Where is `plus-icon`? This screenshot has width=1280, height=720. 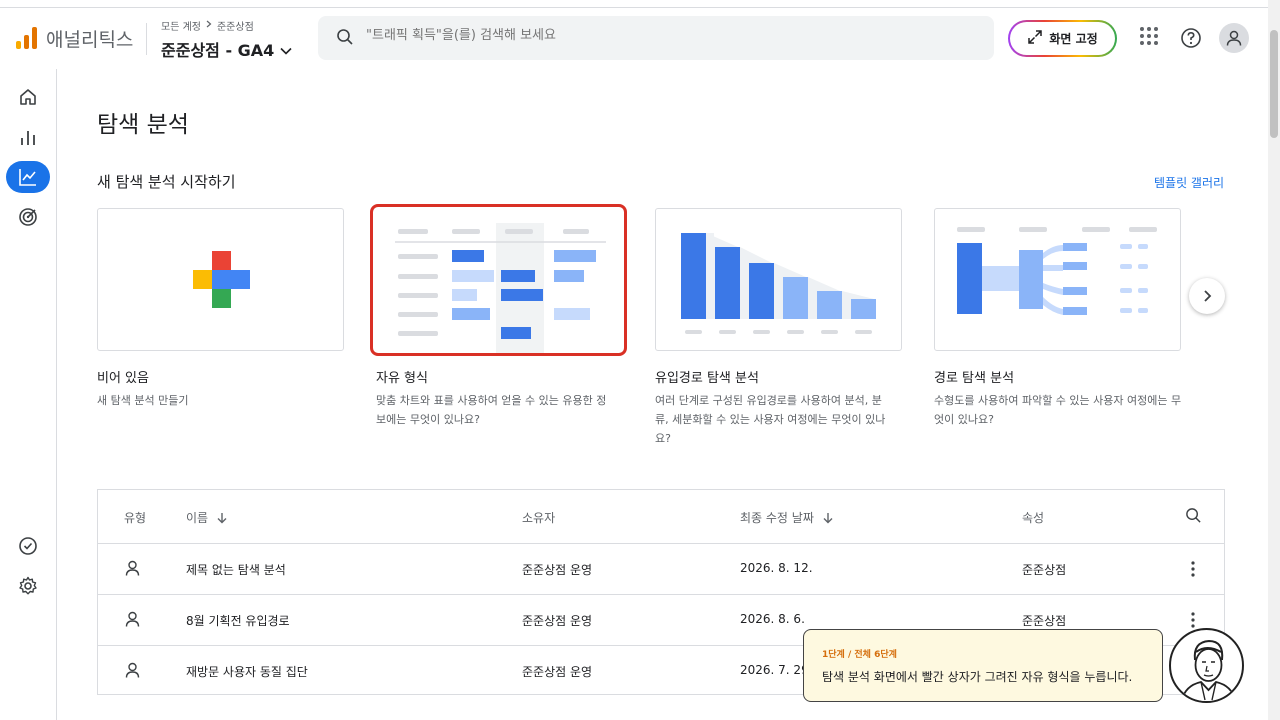
plus-icon is located at coordinates (221, 279).